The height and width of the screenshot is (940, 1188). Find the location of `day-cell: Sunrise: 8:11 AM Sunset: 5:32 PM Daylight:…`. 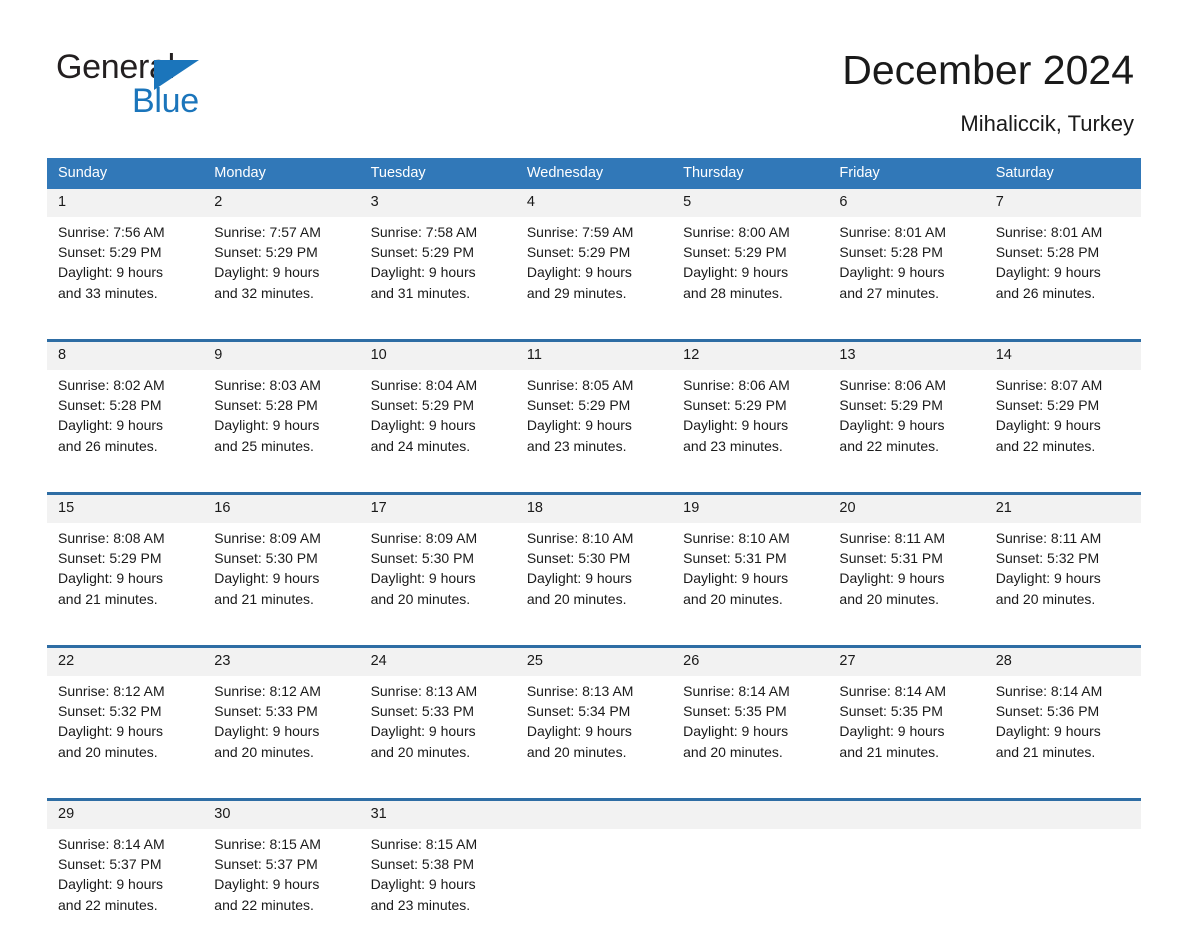

day-cell: Sunrise: 8:11 AM Sunset: 5:32 PM Daylight:… is located at coordinates (1062, 578).